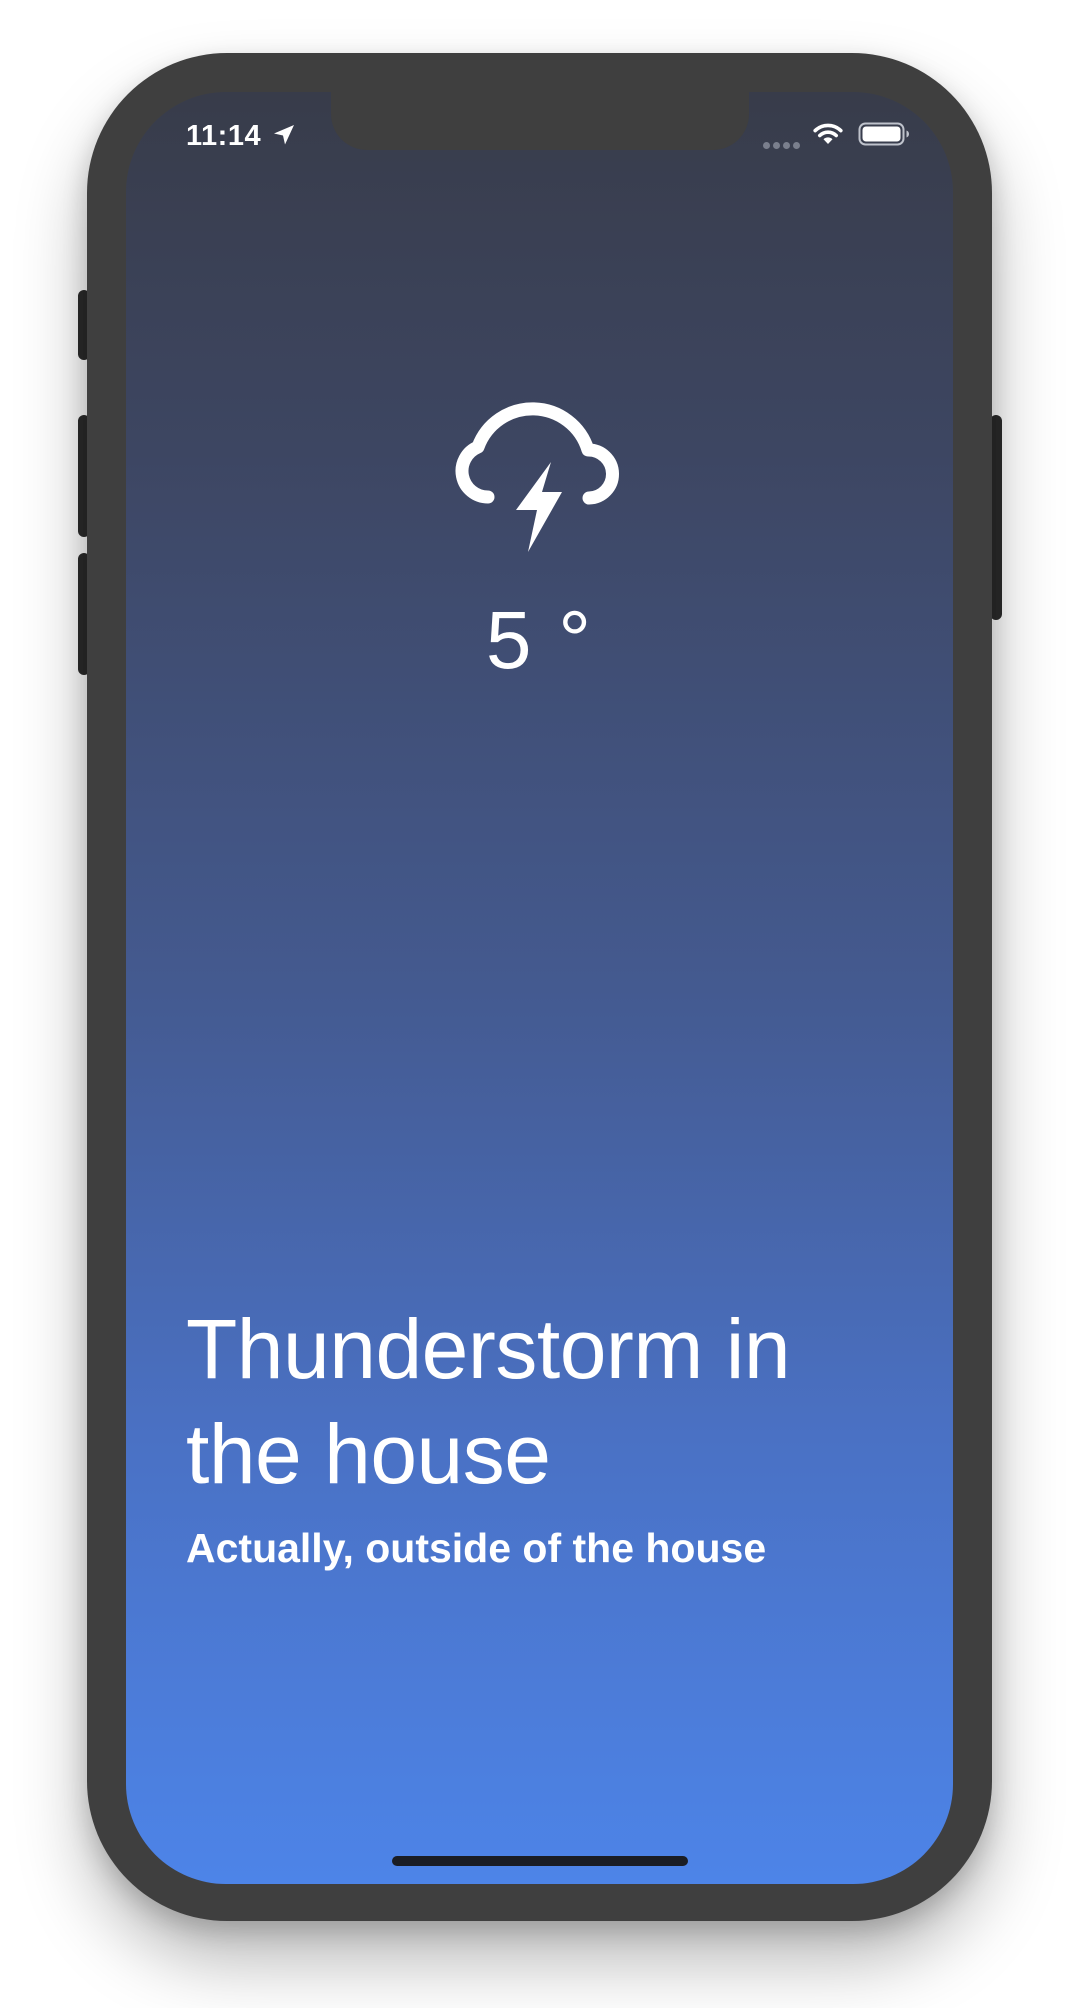  What do you see at coordinates (224, 136) in the screenshot?
I see `status-time: 11:14` at bounding box center [224, 136].